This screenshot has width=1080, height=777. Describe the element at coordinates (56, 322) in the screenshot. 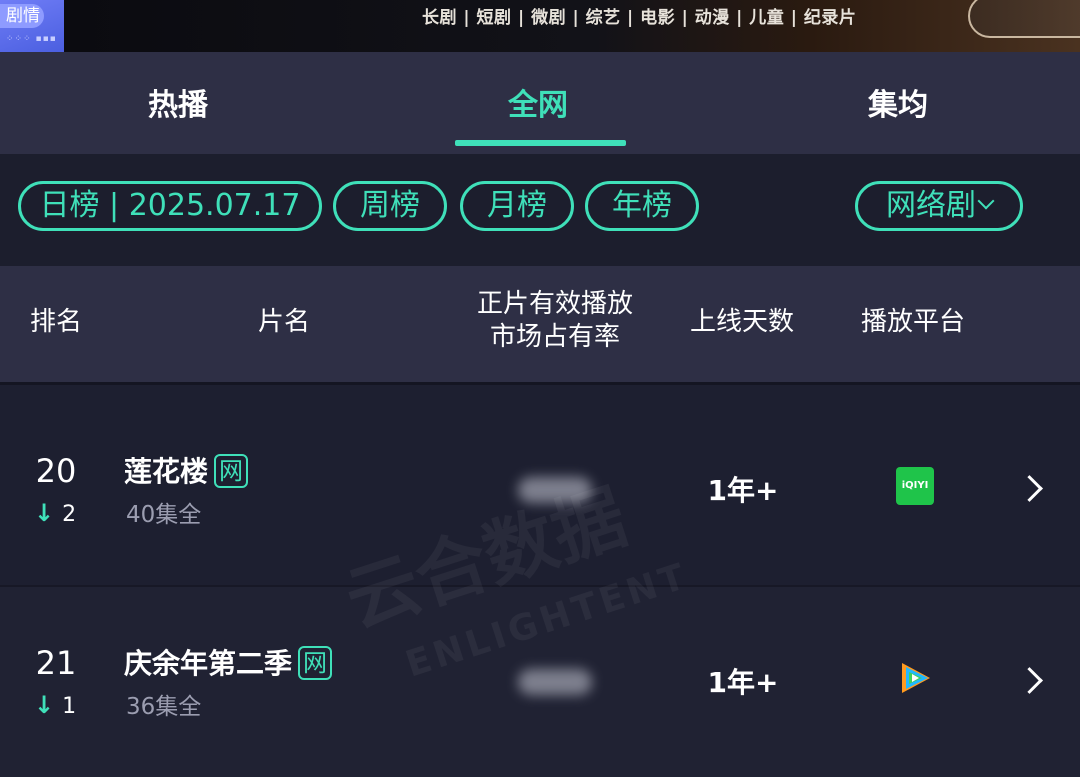

I see `column-rank: 排名` at that location.